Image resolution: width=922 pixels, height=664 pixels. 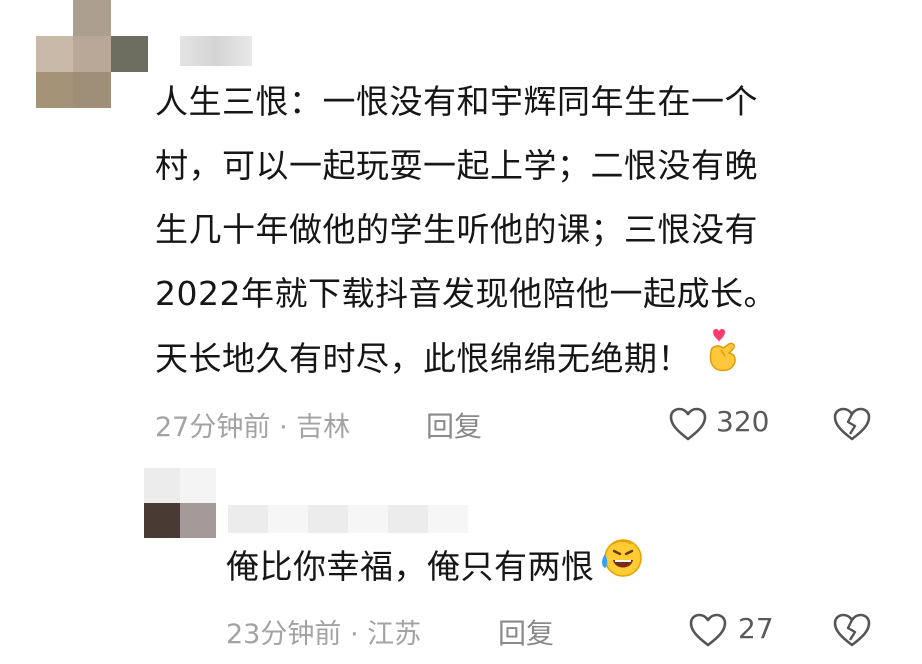 I want to click on comment-line-text: 天长地久有时尽，此恨绵绵无绝期！, so click(x=423, y=358).